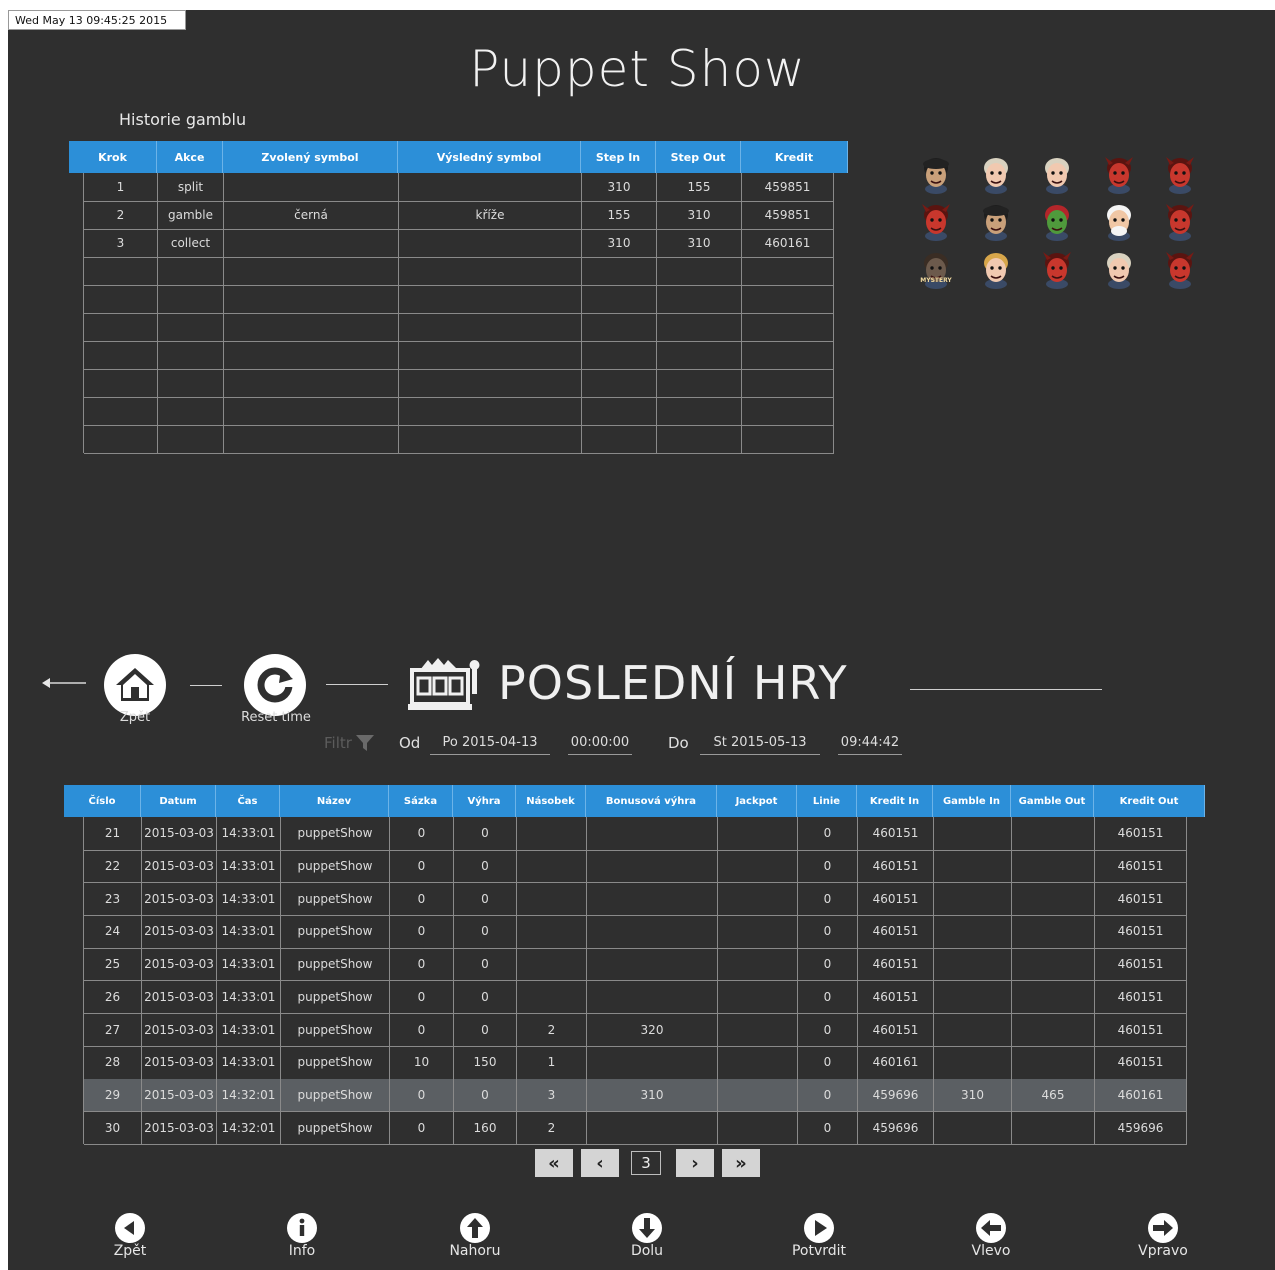 Image resolution: width=1275 pixels, height=1270 pixels. I want to click on reset-time-button, so click(275, 685).